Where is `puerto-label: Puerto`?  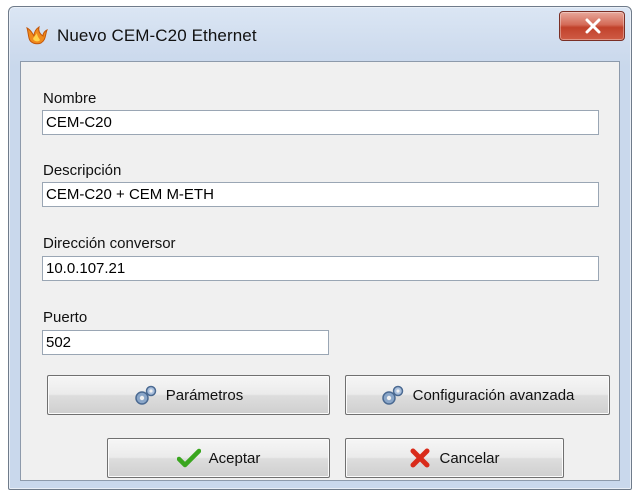
puerto-label: Puerto is located at coordinates (65, 317).